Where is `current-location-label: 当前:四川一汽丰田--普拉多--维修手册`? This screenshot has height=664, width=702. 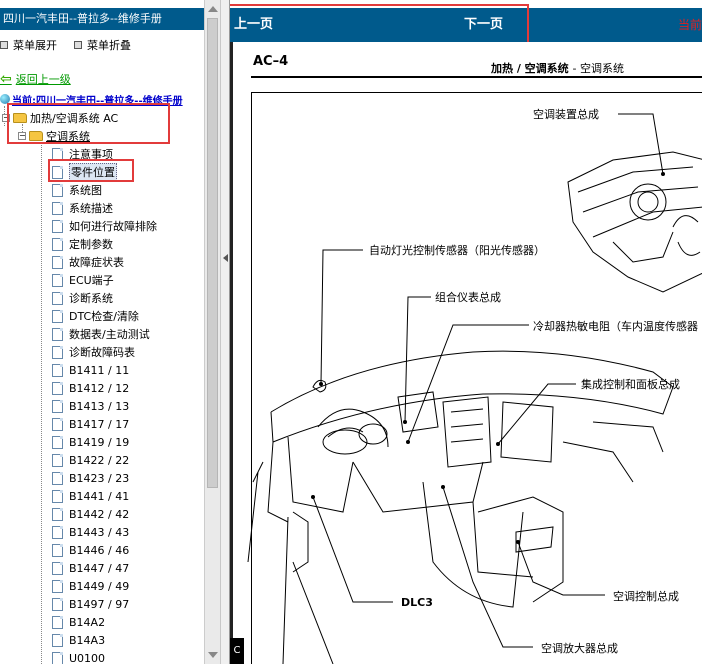
current-location-label: 当前:四川一汽丰田--普拉多--维修手册 is located at coordinates (97, 101).